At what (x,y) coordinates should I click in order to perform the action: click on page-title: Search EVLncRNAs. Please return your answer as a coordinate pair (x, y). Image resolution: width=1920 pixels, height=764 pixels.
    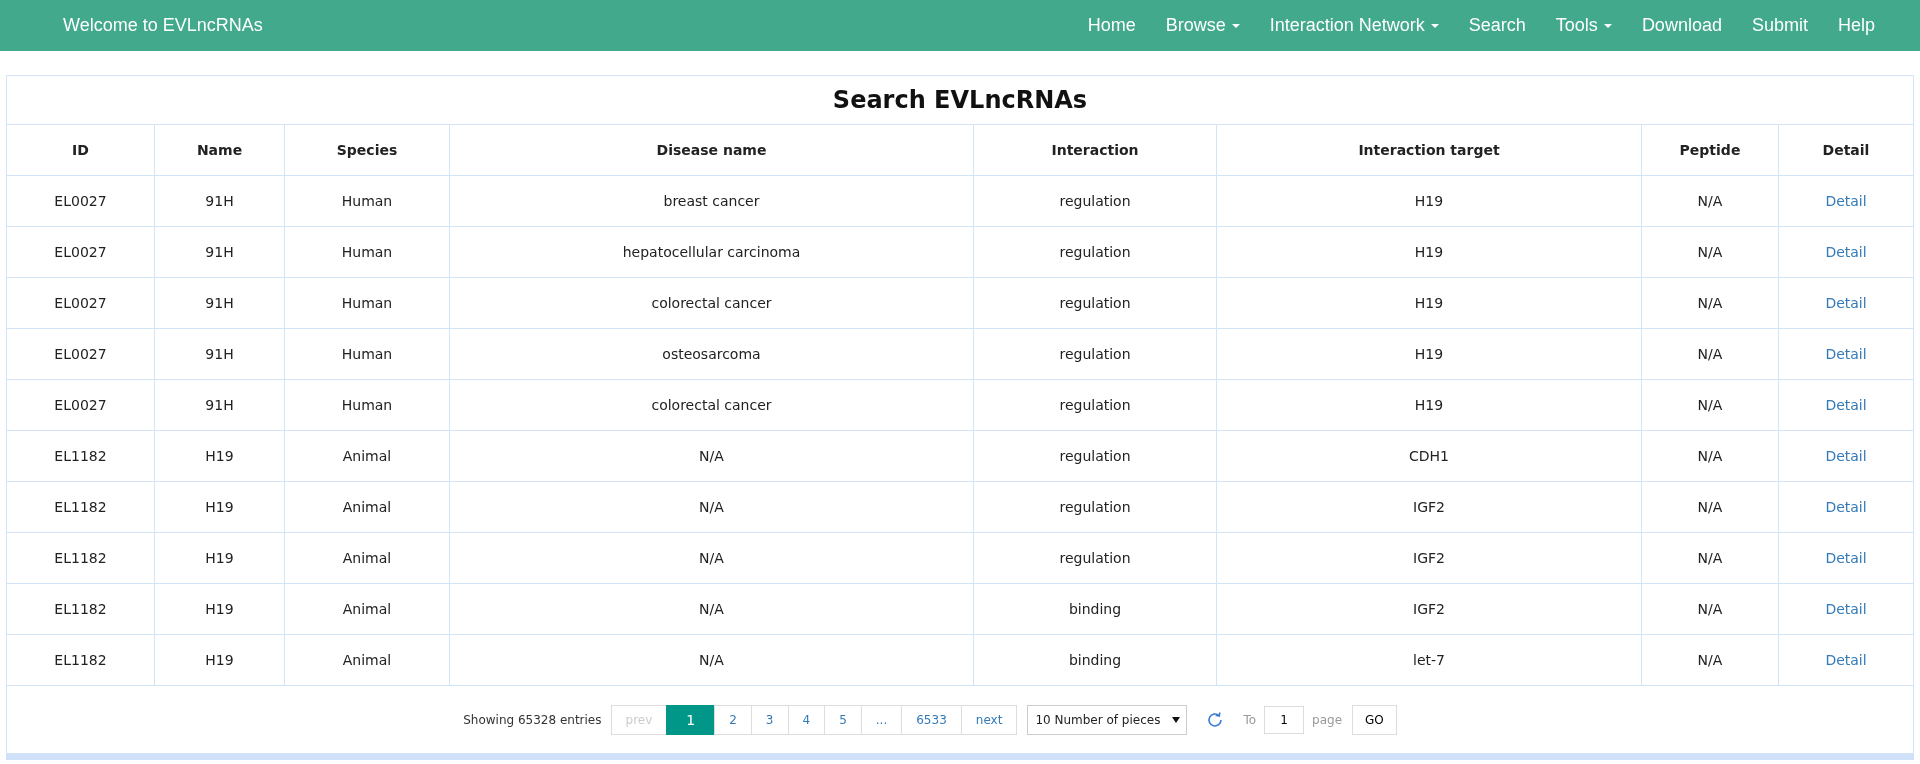
    Looking at the image, I should click on (960, 100).